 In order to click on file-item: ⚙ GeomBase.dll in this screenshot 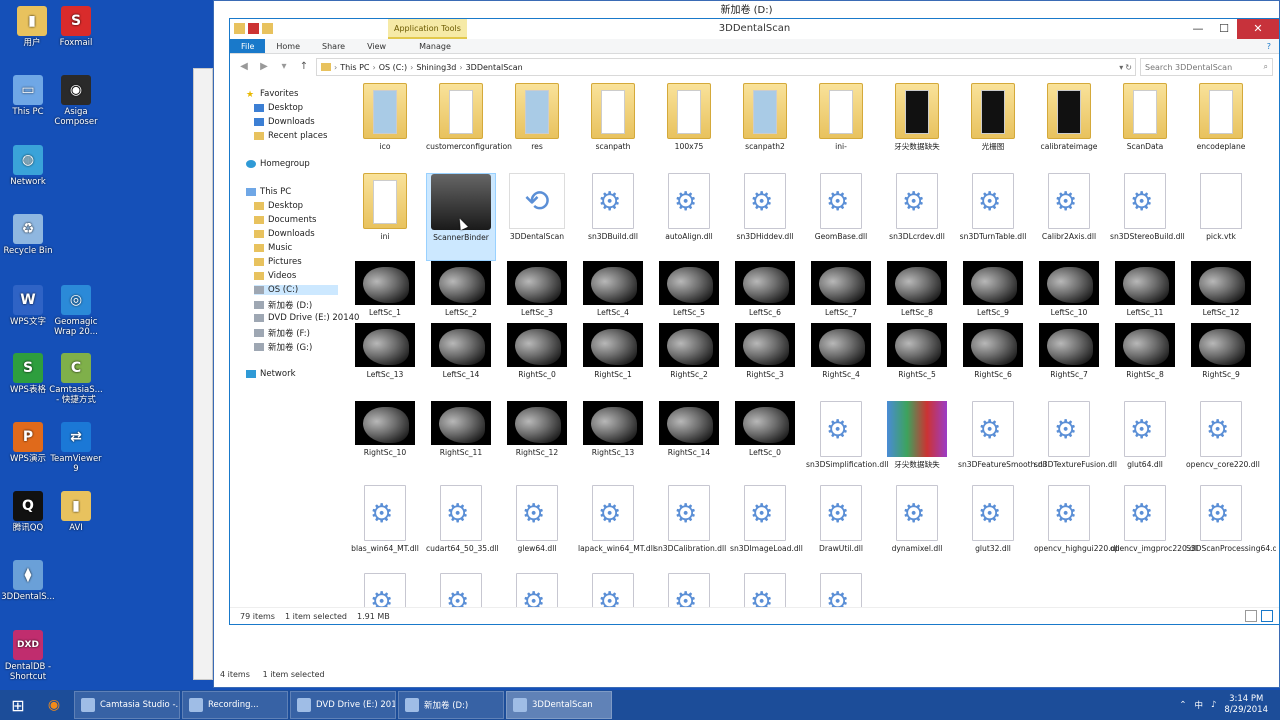, I will do `click(841, 217)`.